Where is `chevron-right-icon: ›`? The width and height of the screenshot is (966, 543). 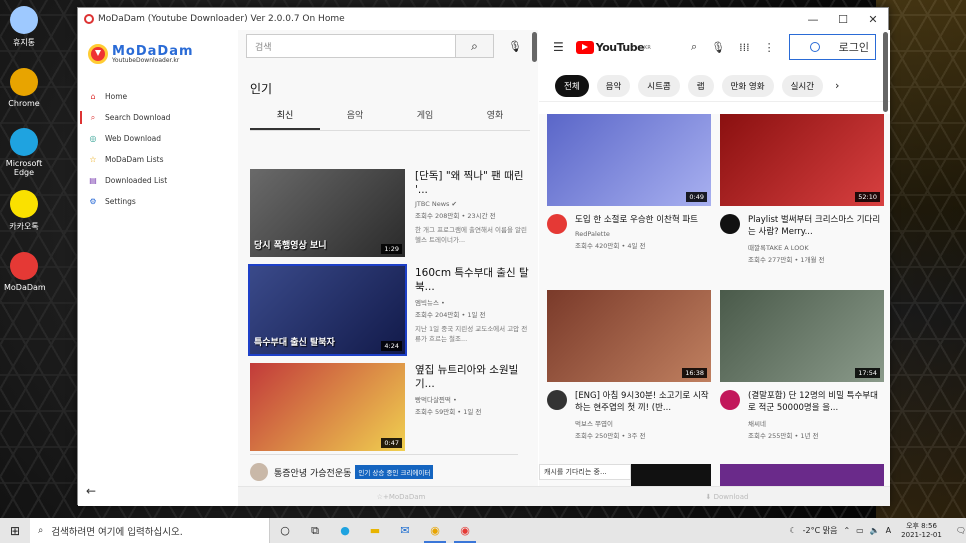
chevron-right-icon: › is located at coordinates (837, 85).